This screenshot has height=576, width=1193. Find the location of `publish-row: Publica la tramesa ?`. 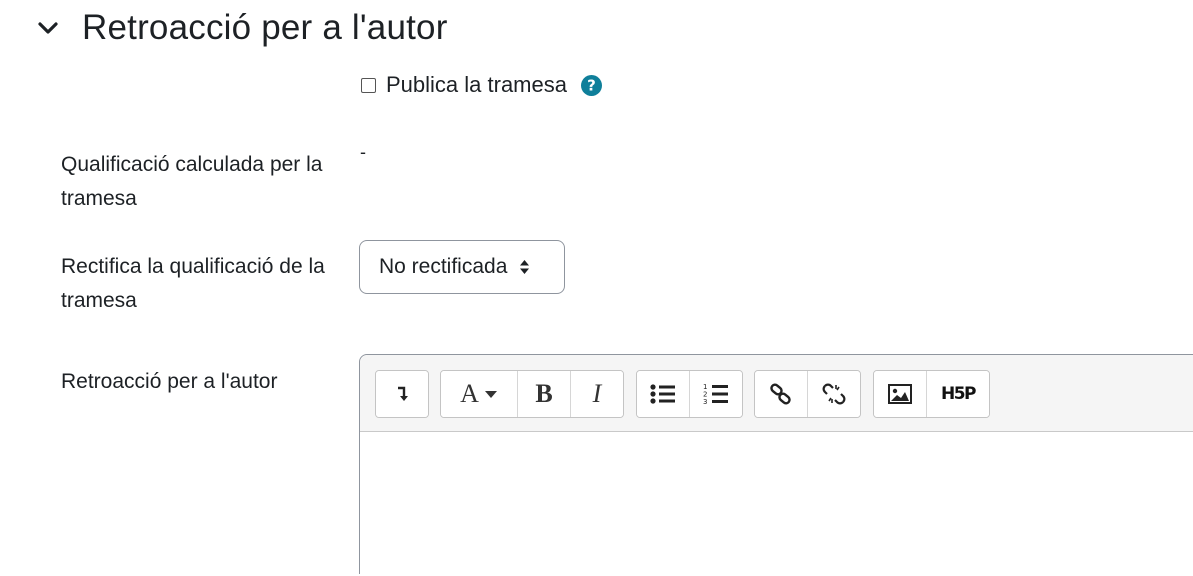

publish-row: Publica la tramesa ? is located at coordinates (481, 85).